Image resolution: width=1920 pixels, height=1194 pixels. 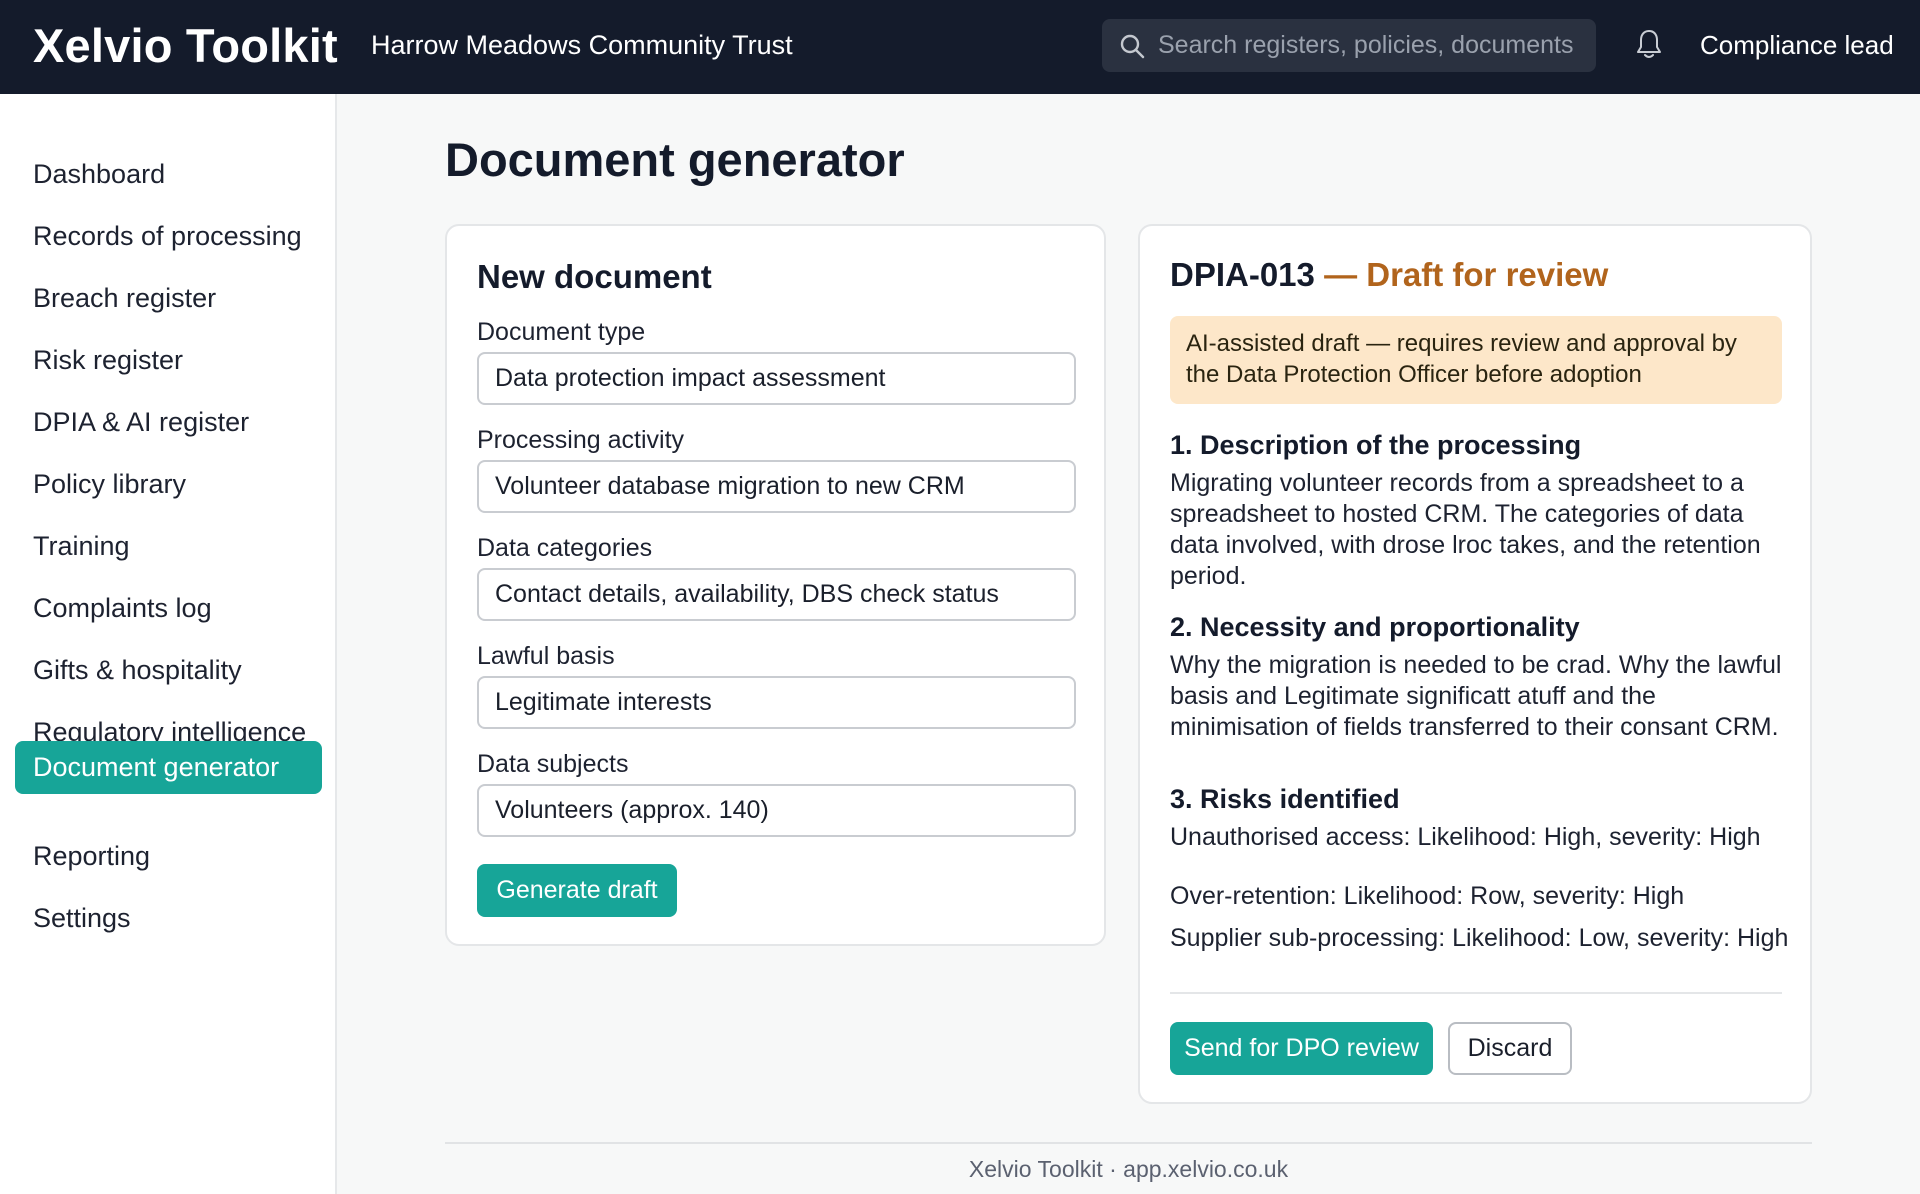 I want to click on lawful-basis-label: Lawful basis, so click(x=546, y=656).